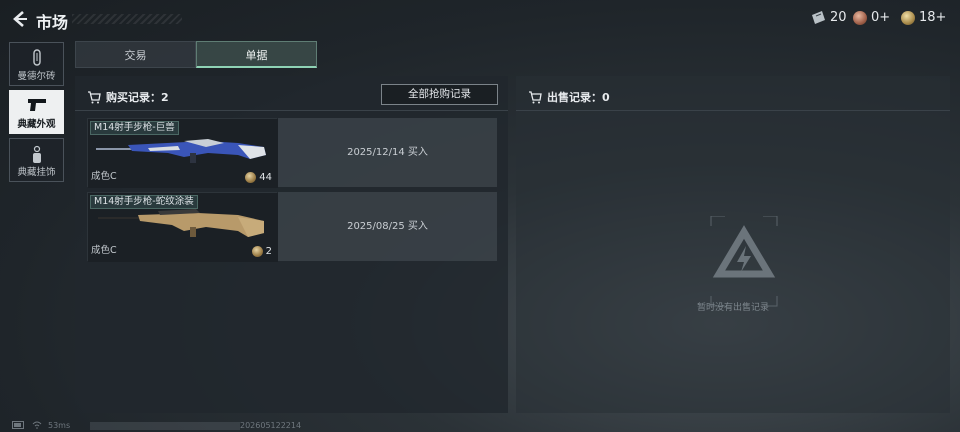 The height and width of the screenshot is (432, 960). I want to click on cart-icon, so click(94, 96).